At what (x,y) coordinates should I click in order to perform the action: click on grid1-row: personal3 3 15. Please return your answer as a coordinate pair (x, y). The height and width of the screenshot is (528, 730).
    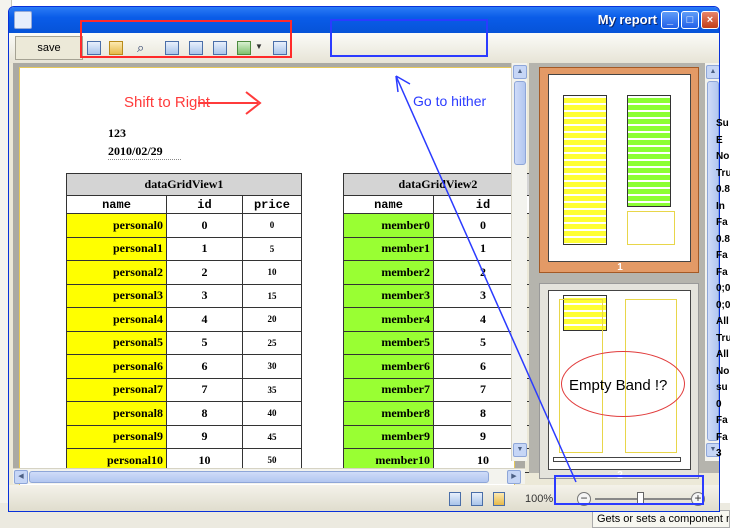
    Looking at the image, I should click on (184, 295).